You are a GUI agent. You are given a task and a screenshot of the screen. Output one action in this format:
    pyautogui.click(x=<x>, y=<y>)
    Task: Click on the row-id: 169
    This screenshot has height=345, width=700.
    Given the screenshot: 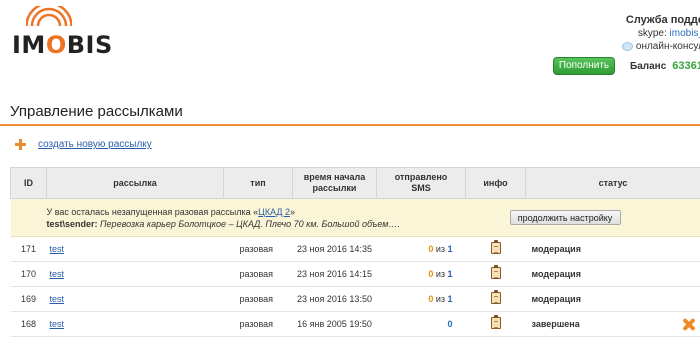 What is the action you would take?
    pyautogui.click(x=28, y=299)
    